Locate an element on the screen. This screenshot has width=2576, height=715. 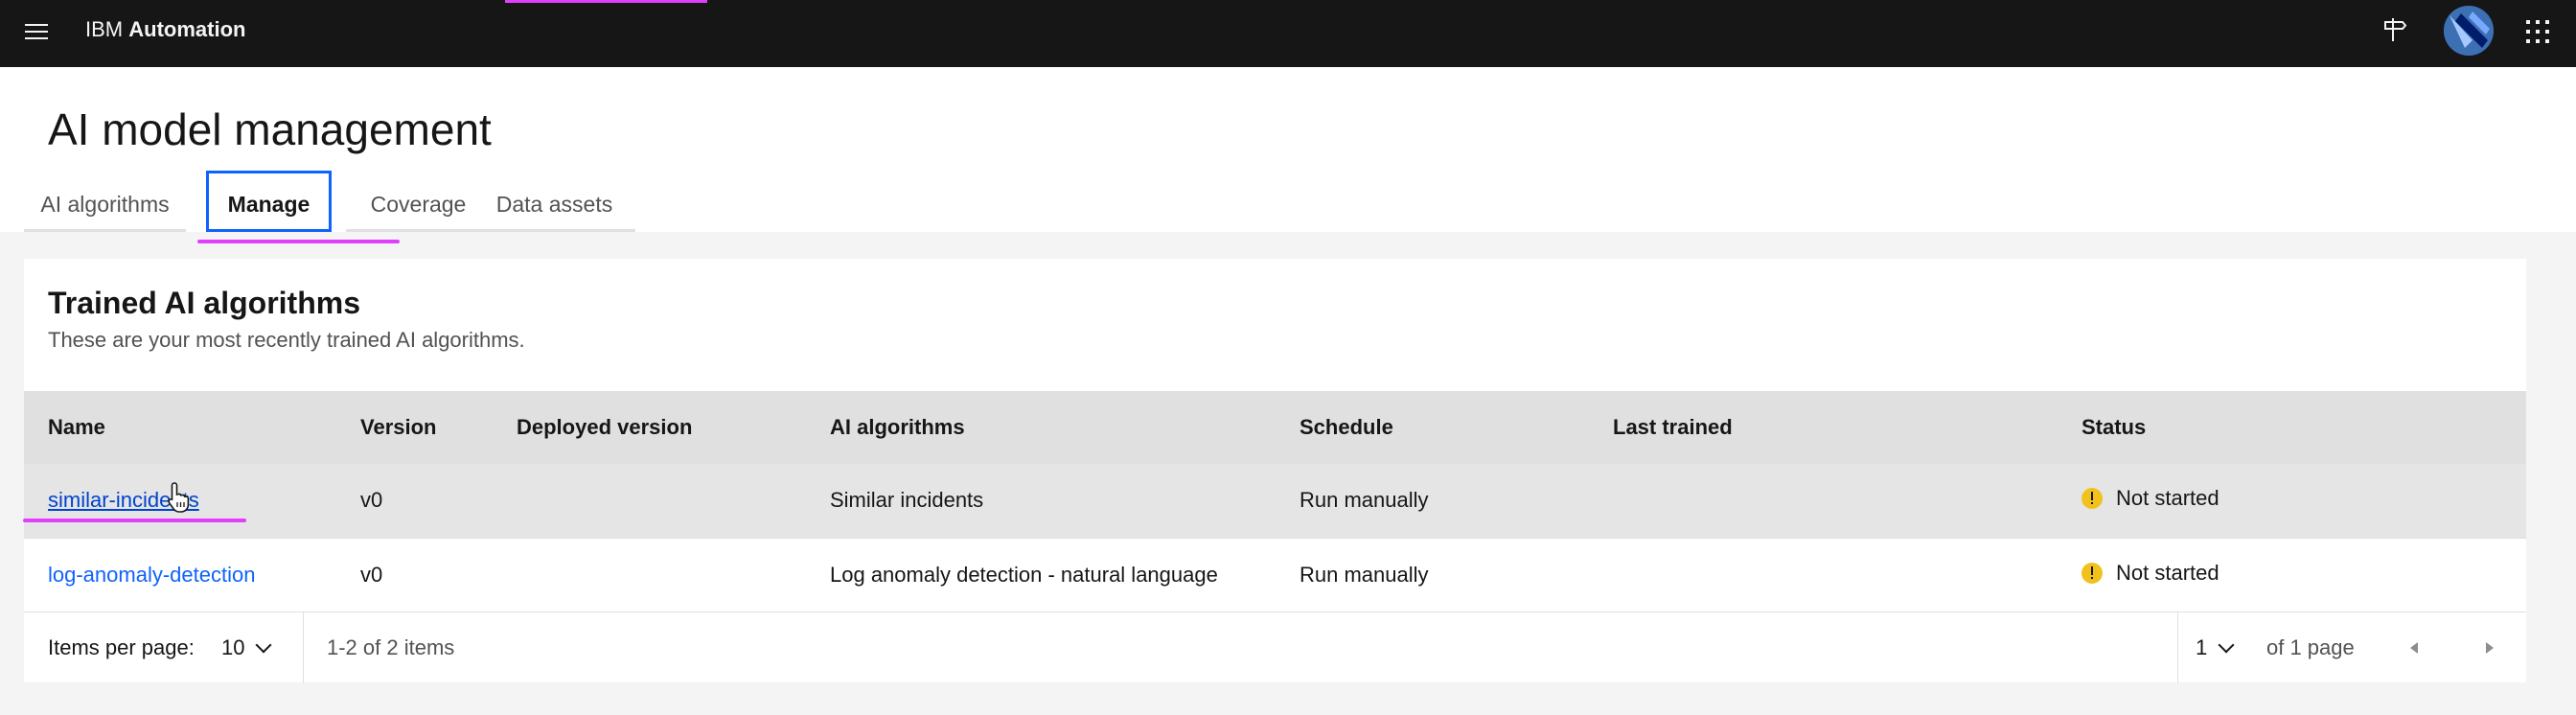
page-title: AI model management is located at coordinates (270, 129).